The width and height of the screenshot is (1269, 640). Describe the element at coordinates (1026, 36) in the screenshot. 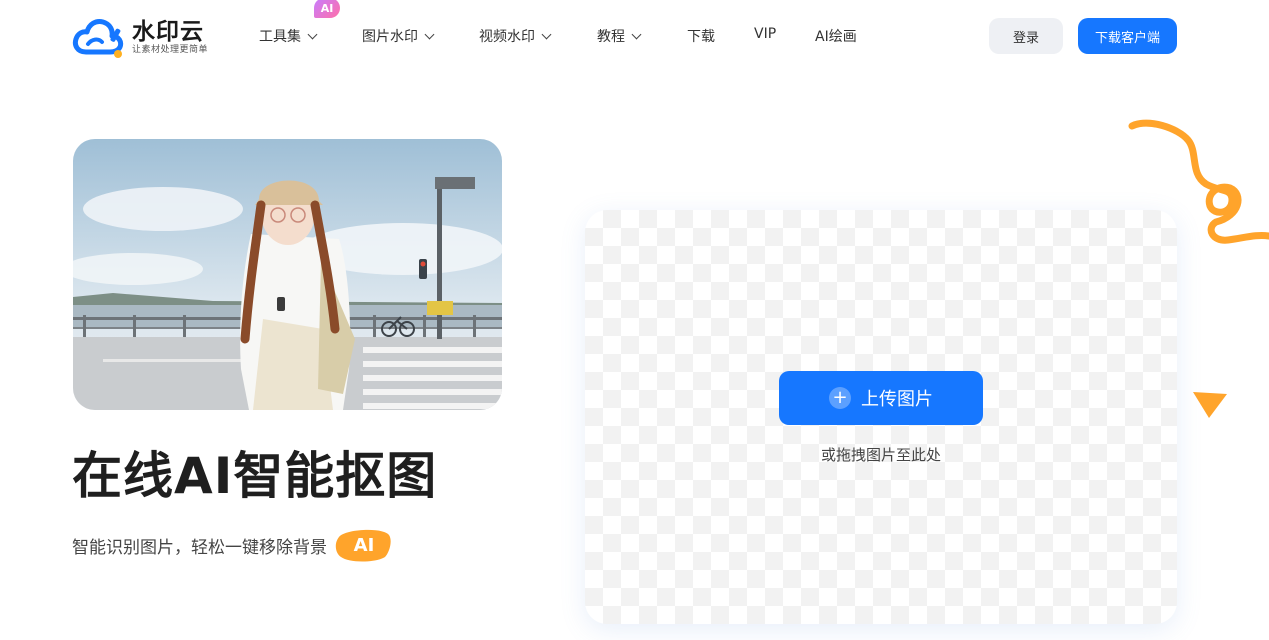

I see `login-button: 登录` at that location.